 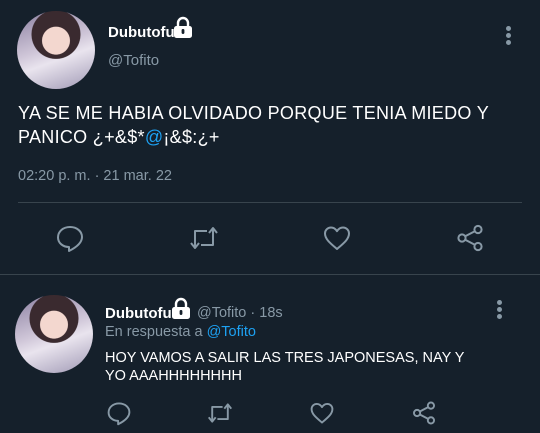 What do you see at coordinates (154, 137) in the screenshot?
I see `mention-link: @` at bounding box center [154, 137].